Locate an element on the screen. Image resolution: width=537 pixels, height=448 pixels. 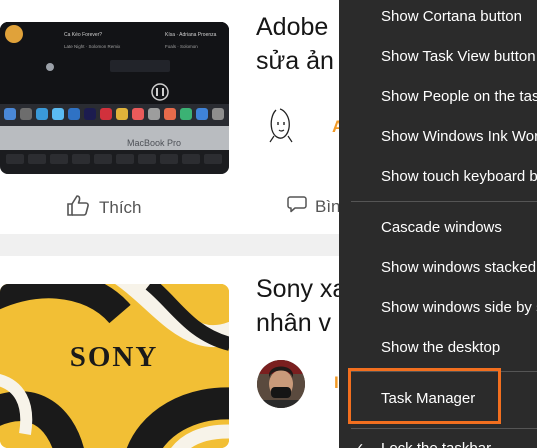
menu-item-show-windows-side-by-side: Show windows side by side is located at coordinates (438, 307).